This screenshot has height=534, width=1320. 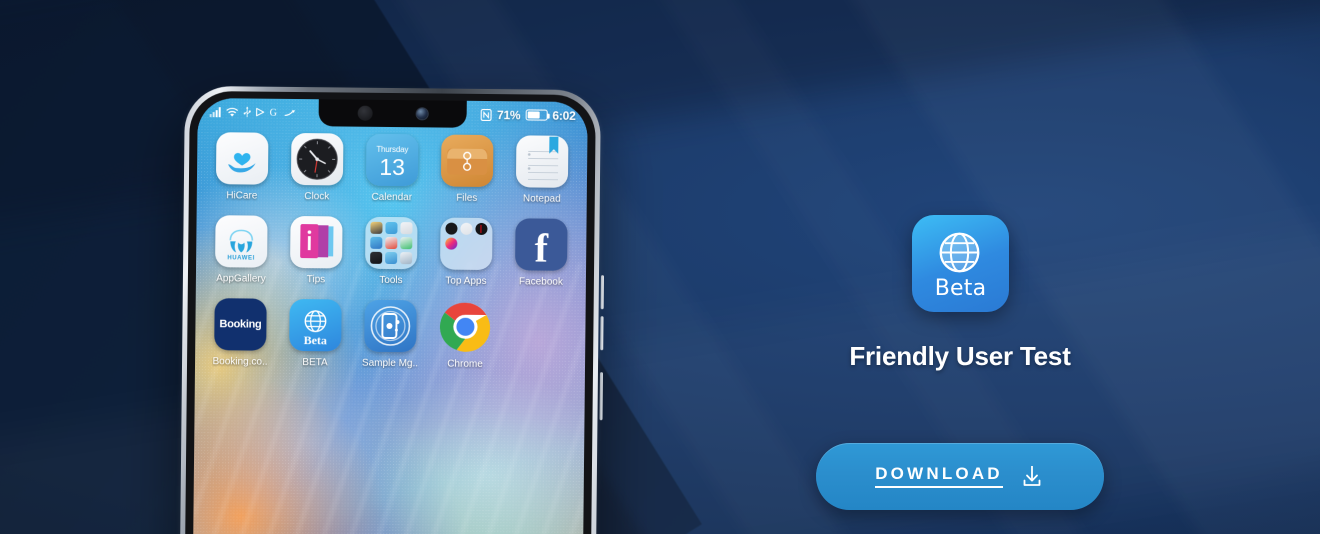 What do you see at coordinates (241, 258) in the screenshot?
I see `huawei-brand-label: HUAWEI` at bounding box center [241, 258].